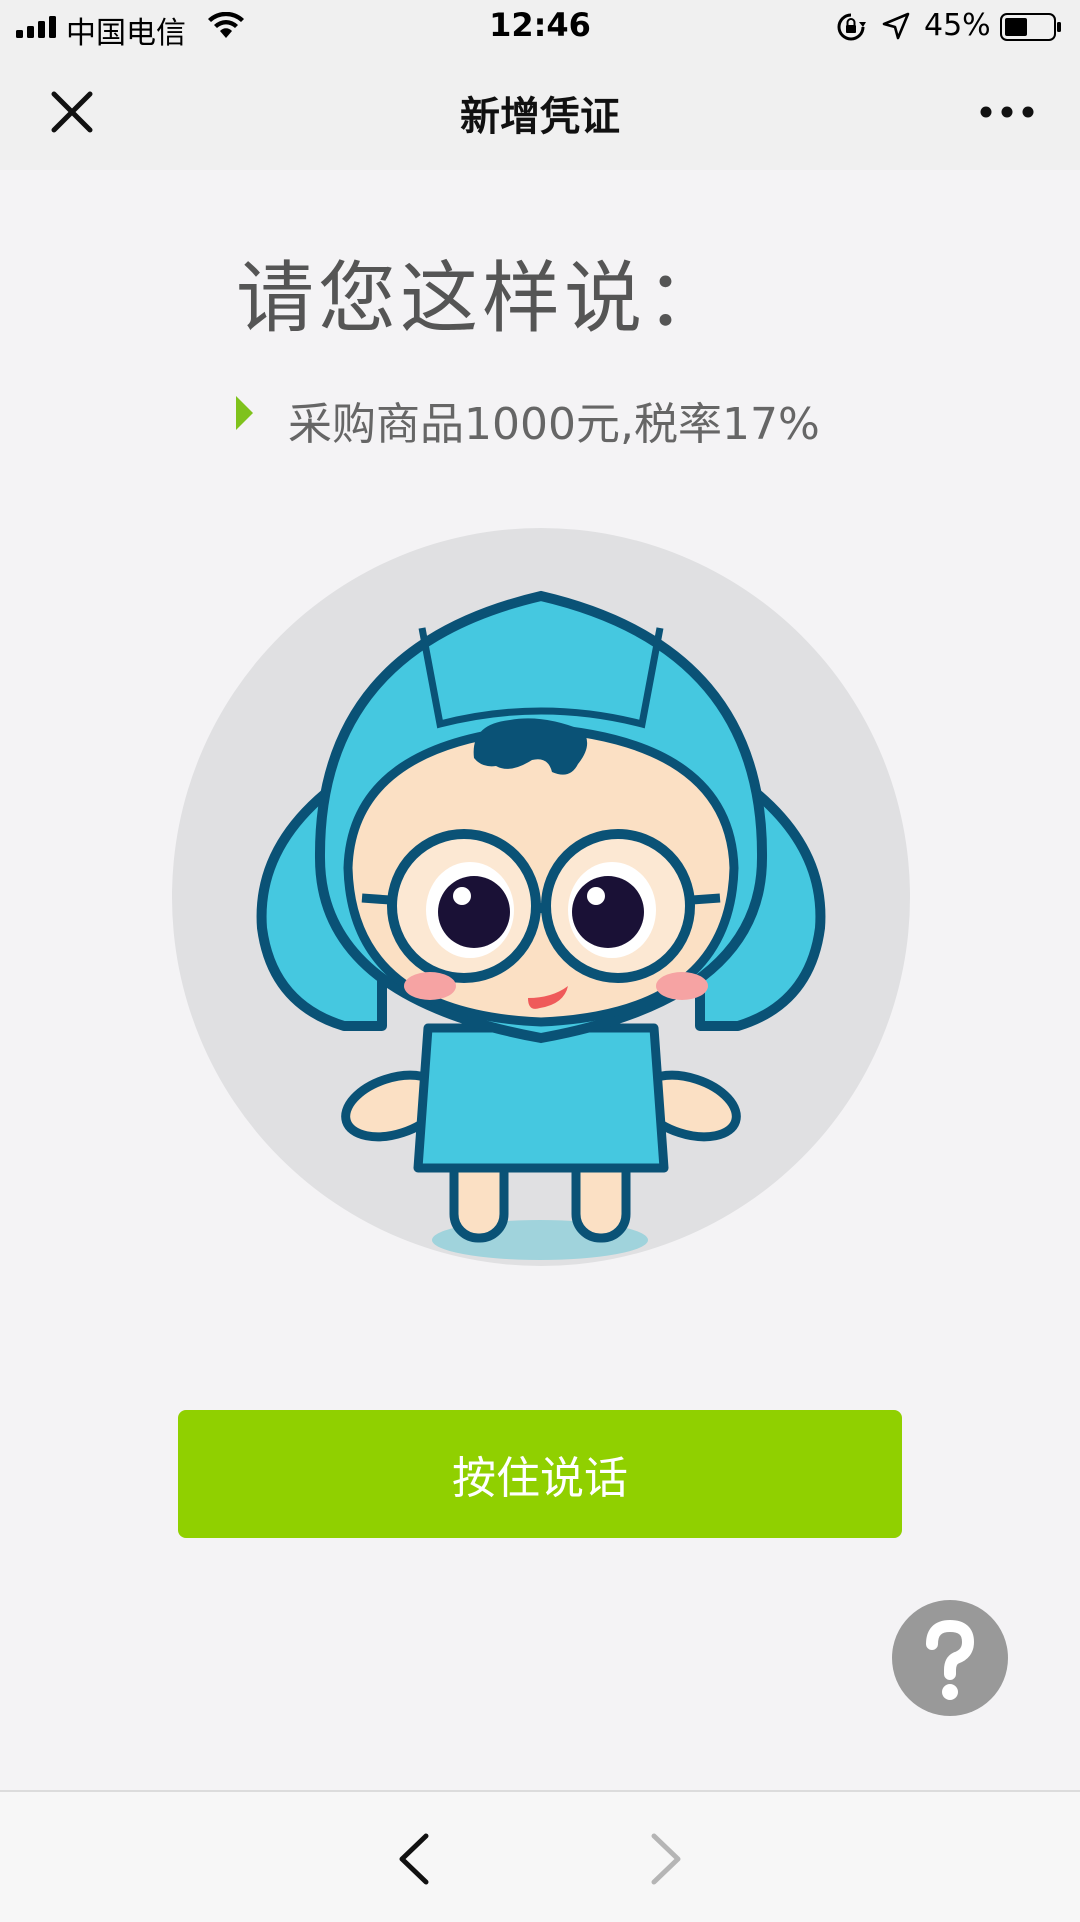  Describe the element at coordinates (1007, 112) in the screenshot. I see `more-icon` at that location.